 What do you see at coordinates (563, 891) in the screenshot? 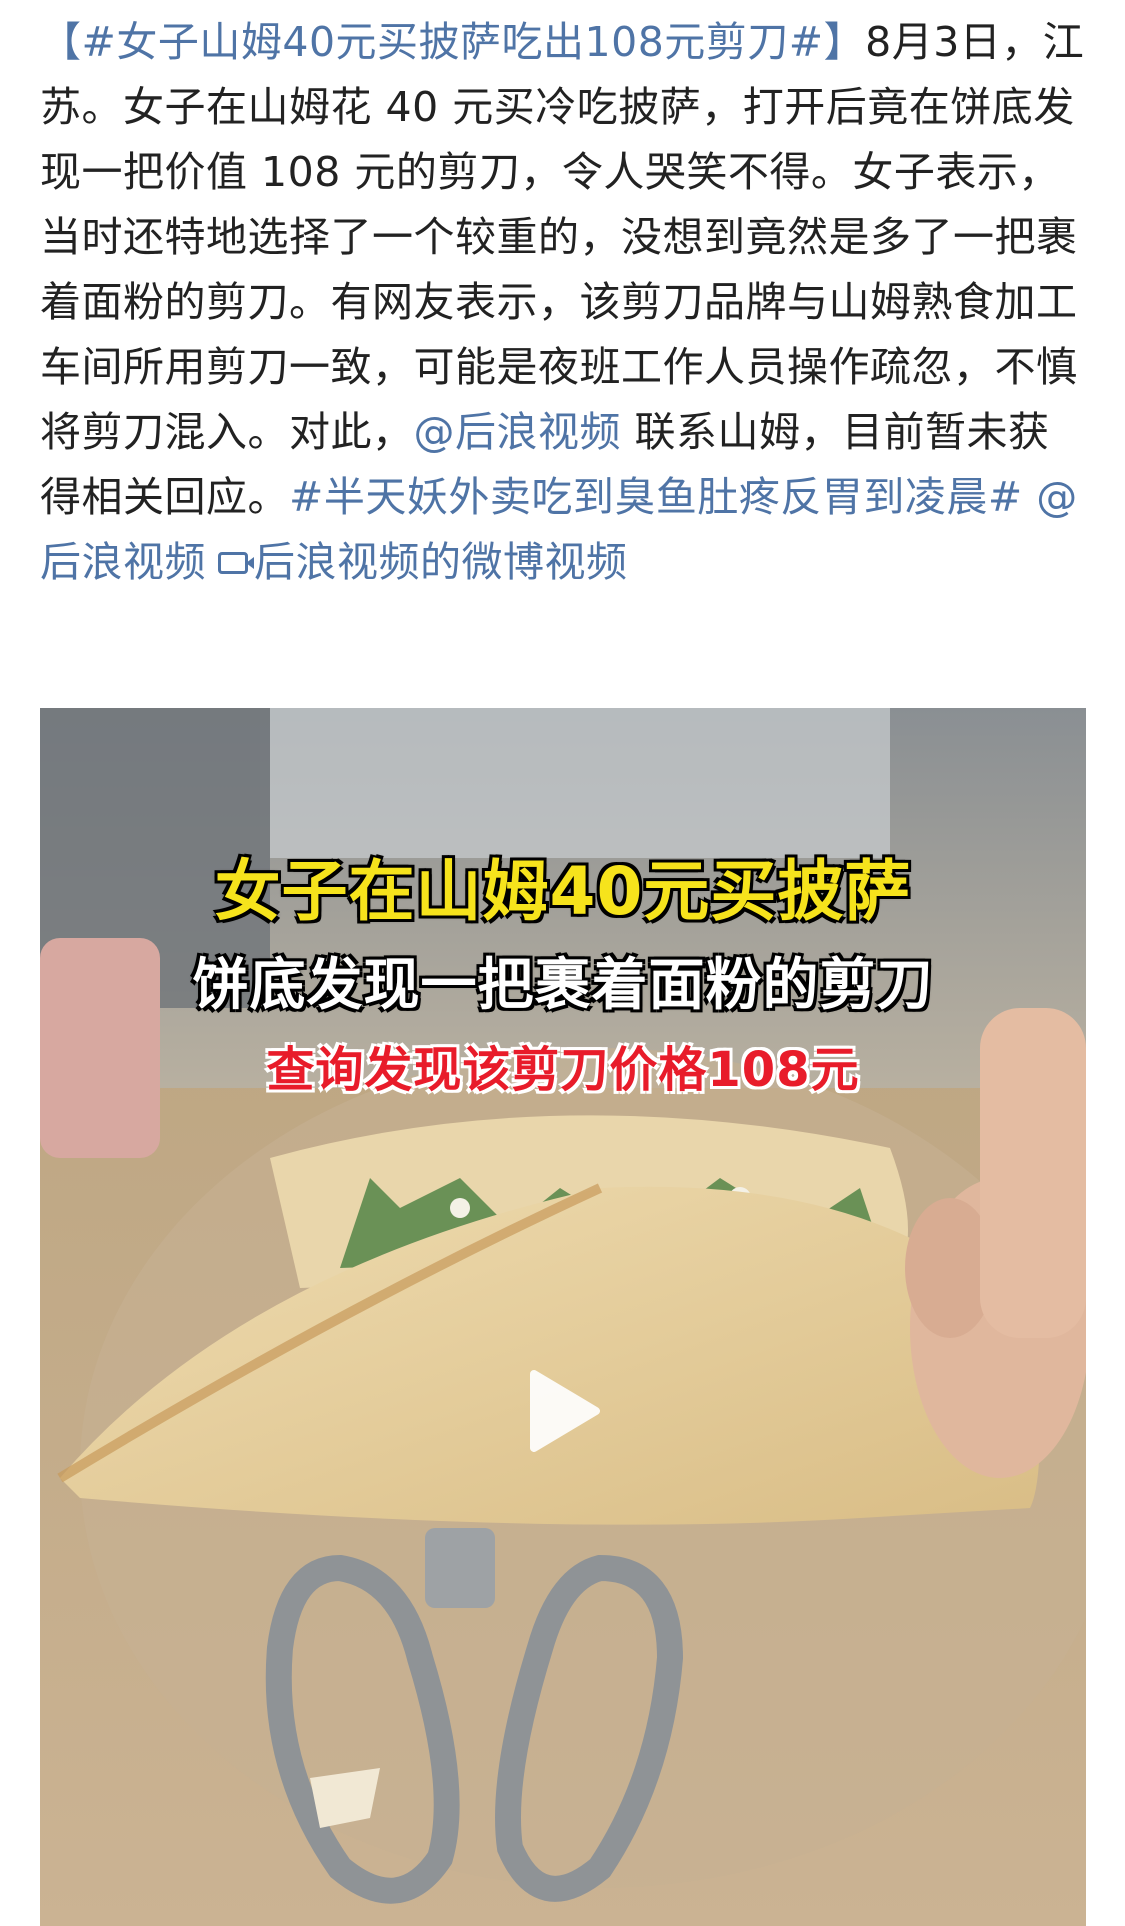
I see `video-caption-title: 女子在山姆40元买披萨` at bounding box center [563, 891].